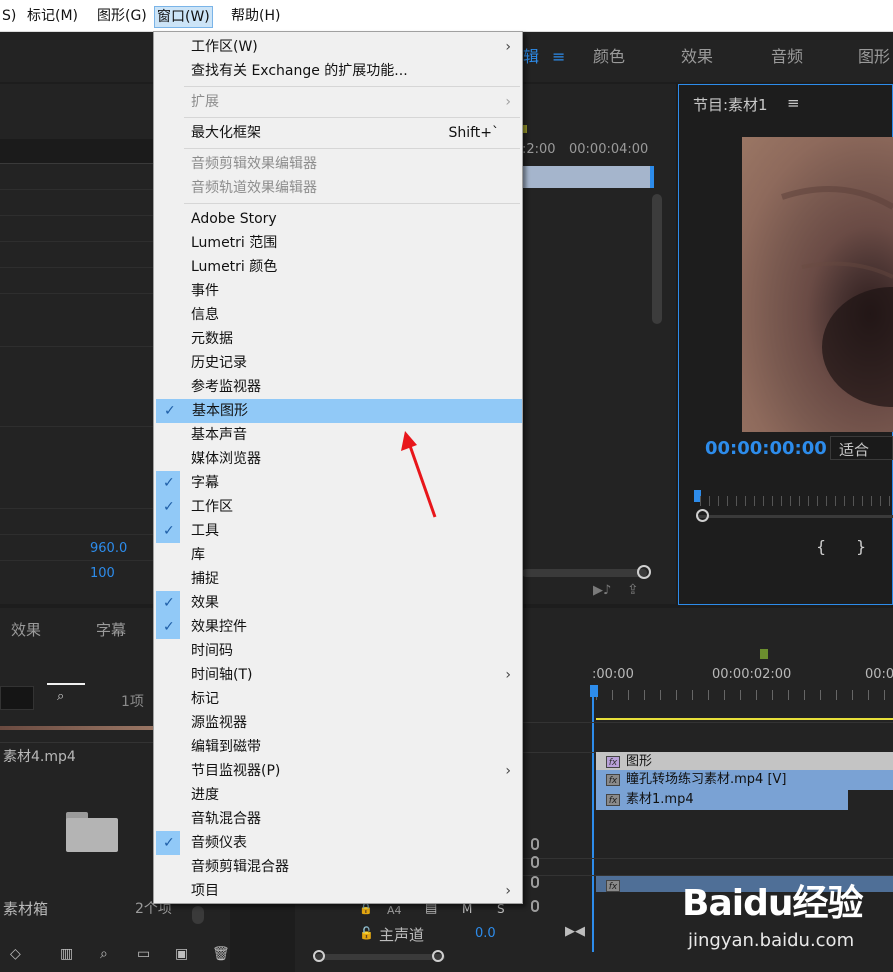  What do you see at coordinates (338, 771) in the screenshot?
I see `window-menu-item: 节目监视器(P) ›` at bounding box center [338, 771].